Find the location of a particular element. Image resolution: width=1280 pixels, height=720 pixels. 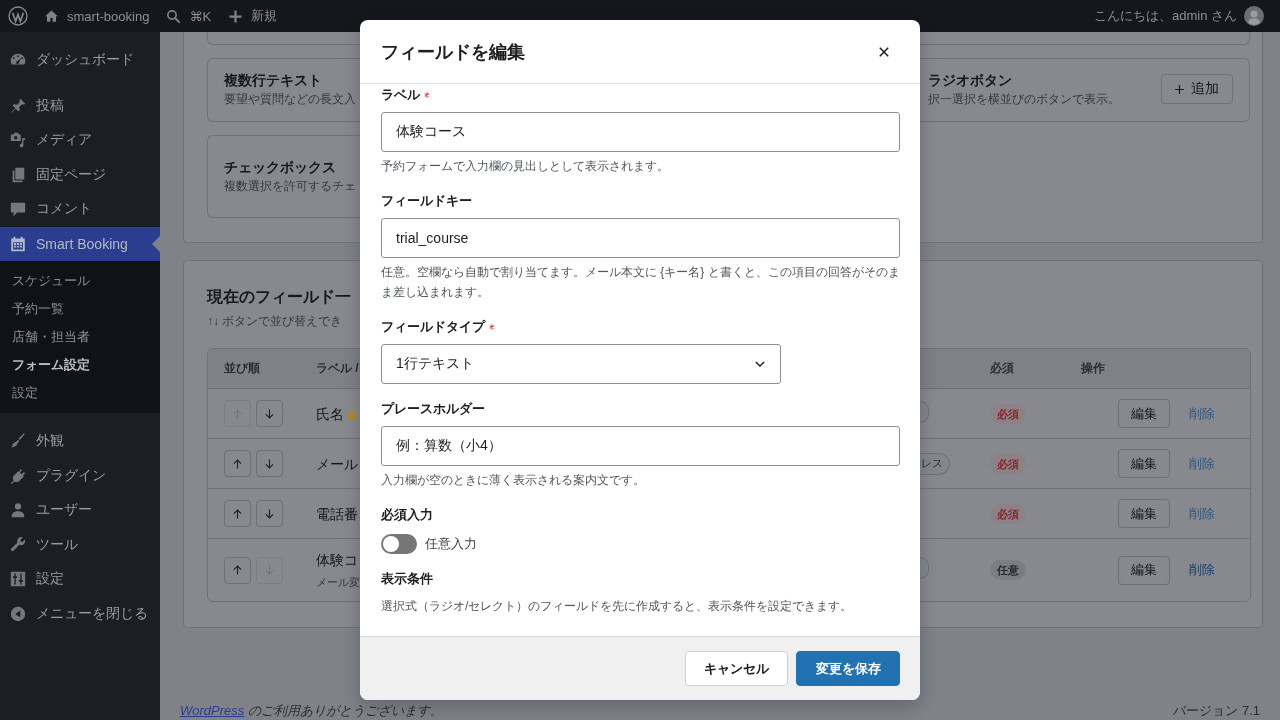

card-title: チェックボックス is located at coordinates (280, 167).